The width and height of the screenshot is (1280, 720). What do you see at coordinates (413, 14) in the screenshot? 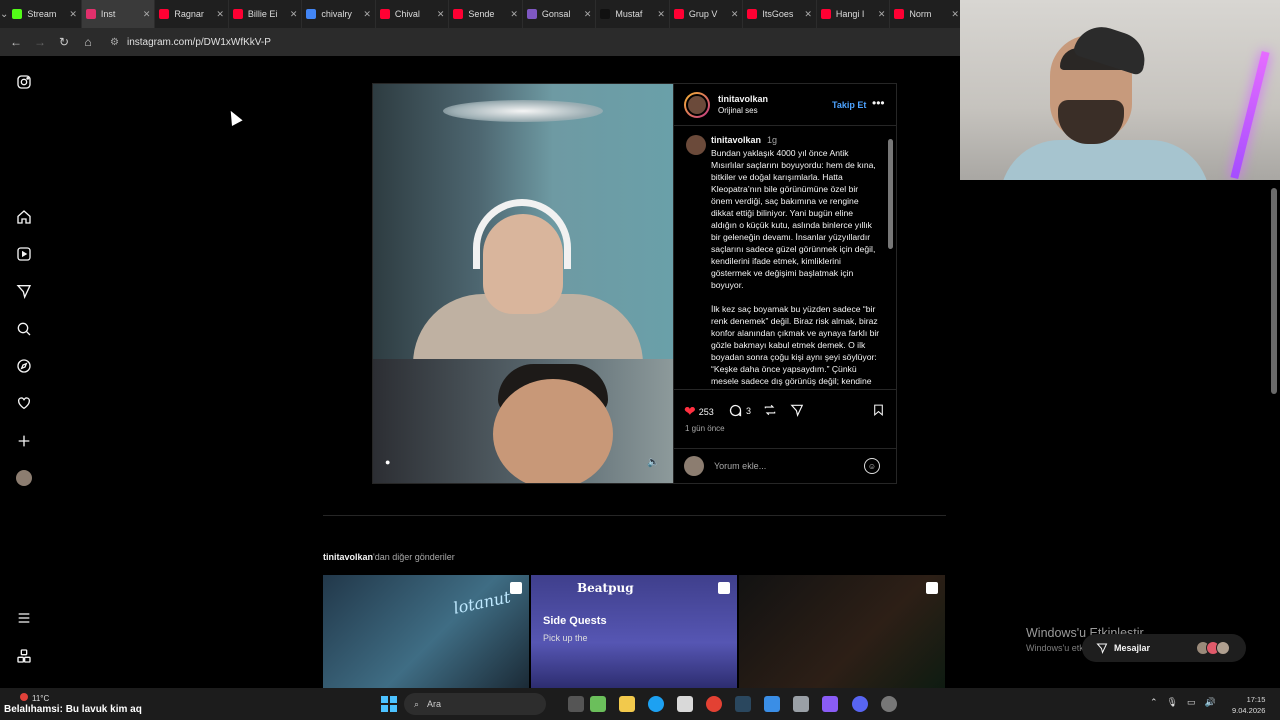
I see `browser-tab: Chival ✕` at bounding box center [413, 14].